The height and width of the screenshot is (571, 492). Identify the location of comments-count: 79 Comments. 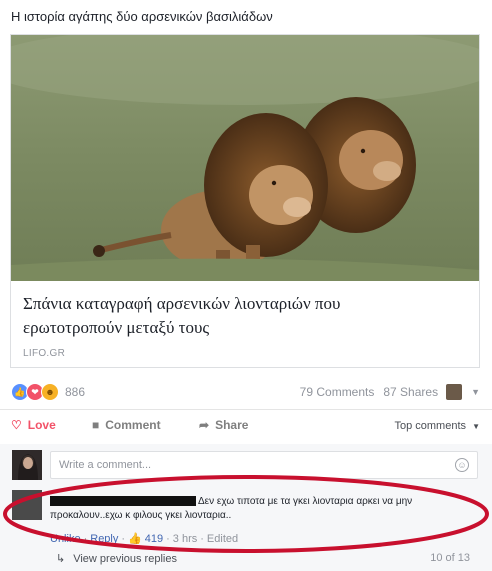
(337, 392).